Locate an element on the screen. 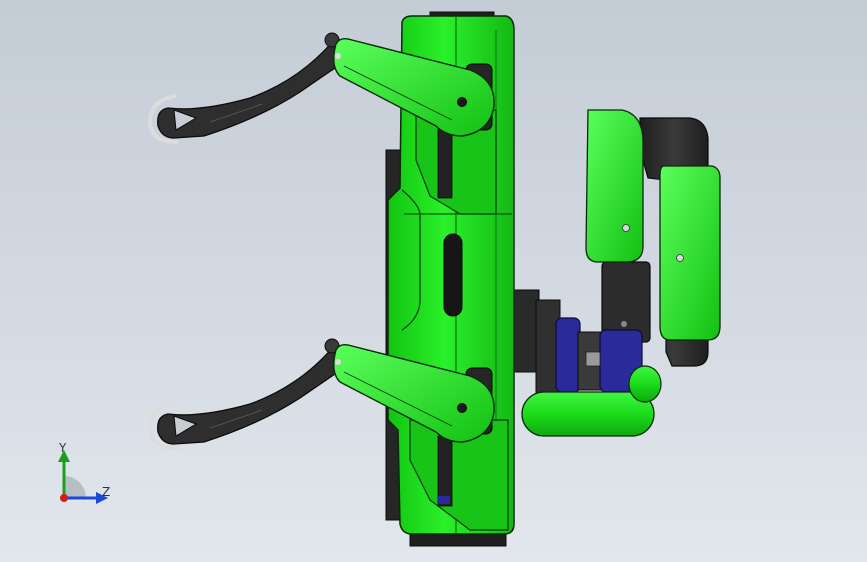 The height and width of the screenshot is (562, 867). triad-plane-icon is located at coordinates (75, 487).